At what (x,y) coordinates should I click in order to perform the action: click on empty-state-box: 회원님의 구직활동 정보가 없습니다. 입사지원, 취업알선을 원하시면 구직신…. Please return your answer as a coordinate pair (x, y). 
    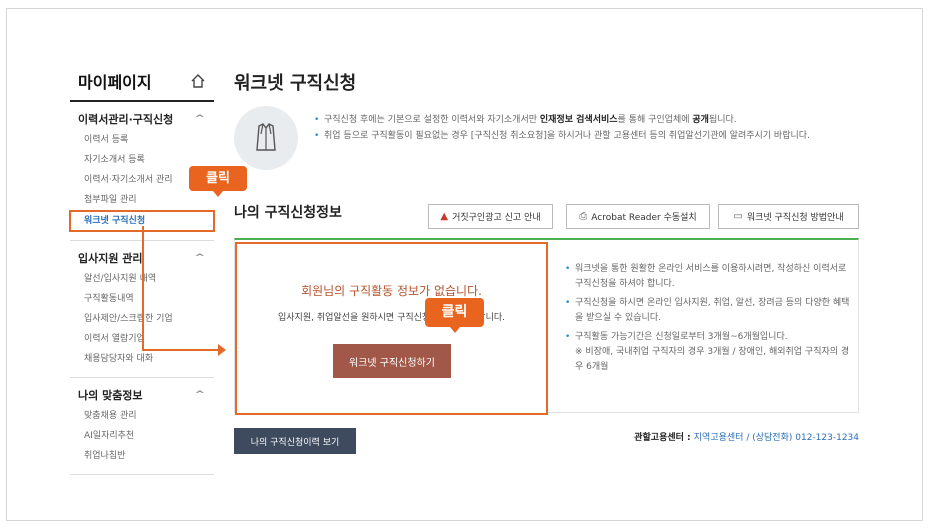
    Looking at the image, I should click on (391, 328).